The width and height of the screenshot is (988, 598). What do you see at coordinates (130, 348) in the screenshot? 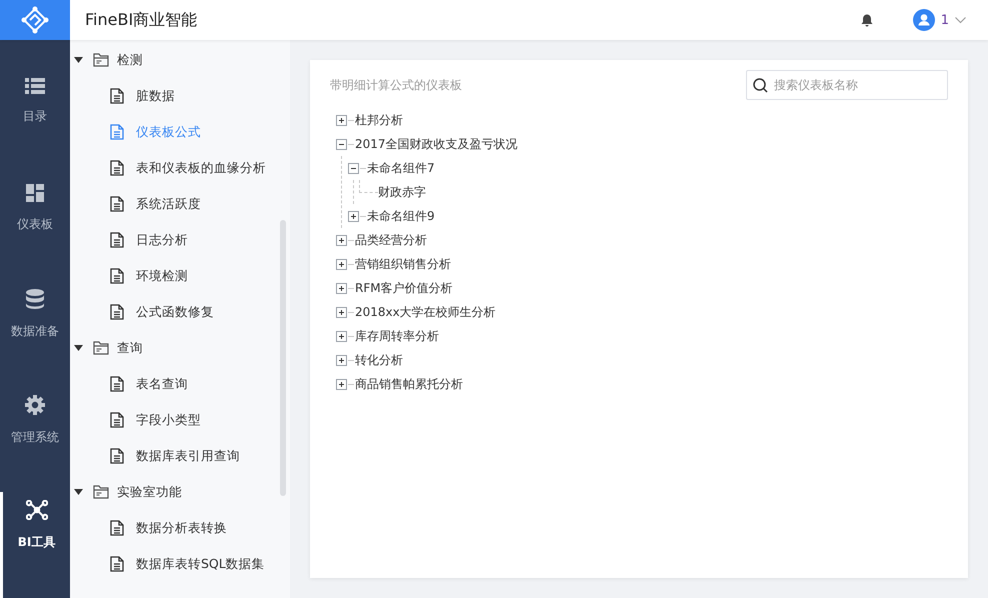
I see `folder-label: 查询` at bounding box center [130, 348].